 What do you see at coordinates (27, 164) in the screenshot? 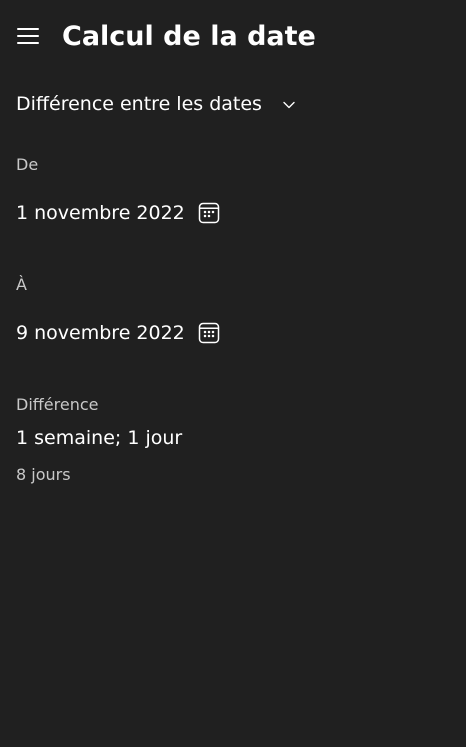
I see `from-label: De` at bounding box center [27, 164].